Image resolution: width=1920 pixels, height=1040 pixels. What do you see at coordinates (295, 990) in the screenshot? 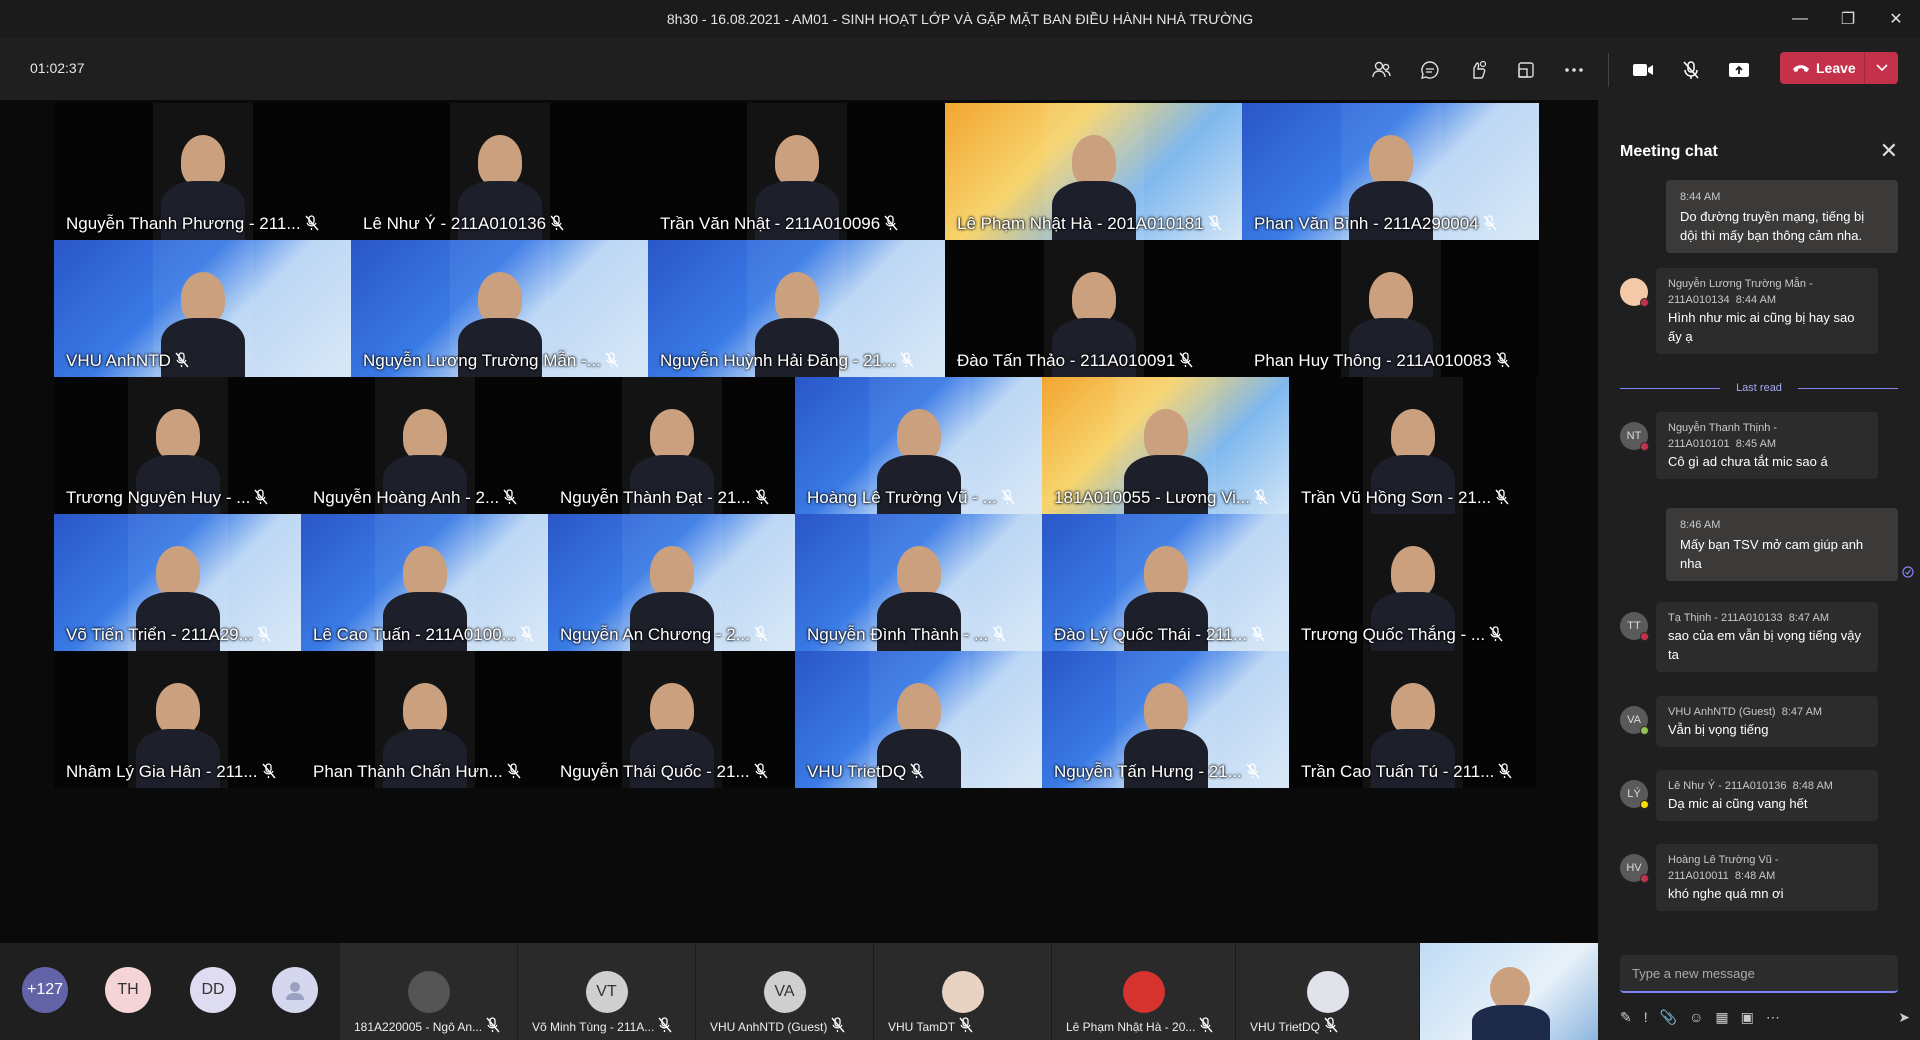
I see `roster-avatar-photo` at bounding box center [295, 990].